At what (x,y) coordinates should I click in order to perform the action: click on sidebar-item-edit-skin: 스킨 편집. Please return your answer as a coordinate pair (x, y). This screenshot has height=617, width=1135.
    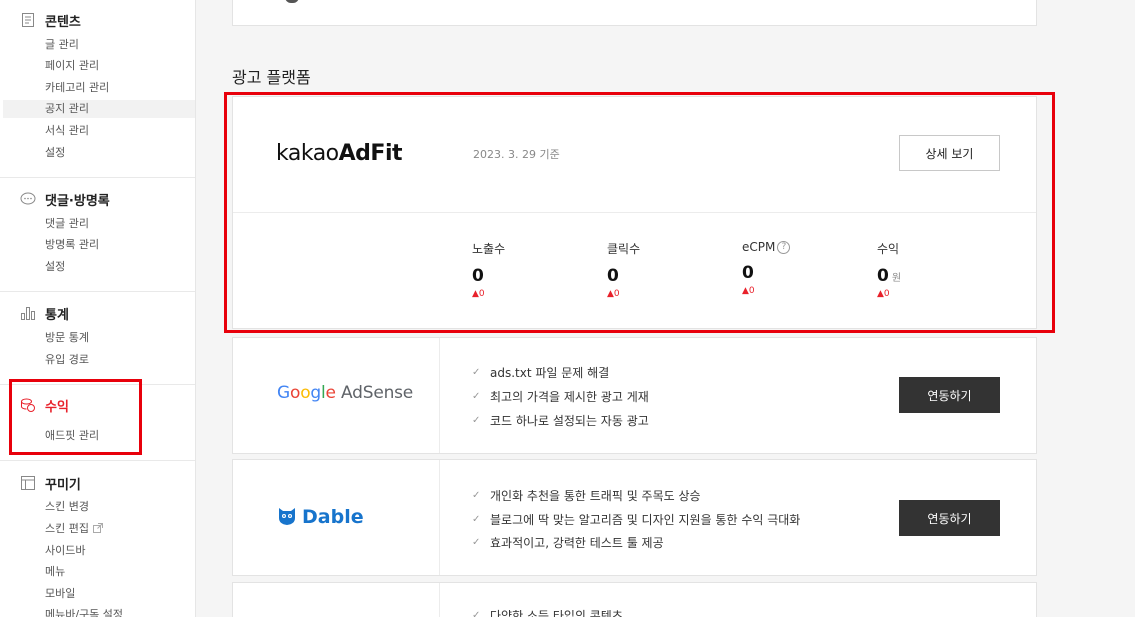
    Looking at the image, I should click on (74, 529).